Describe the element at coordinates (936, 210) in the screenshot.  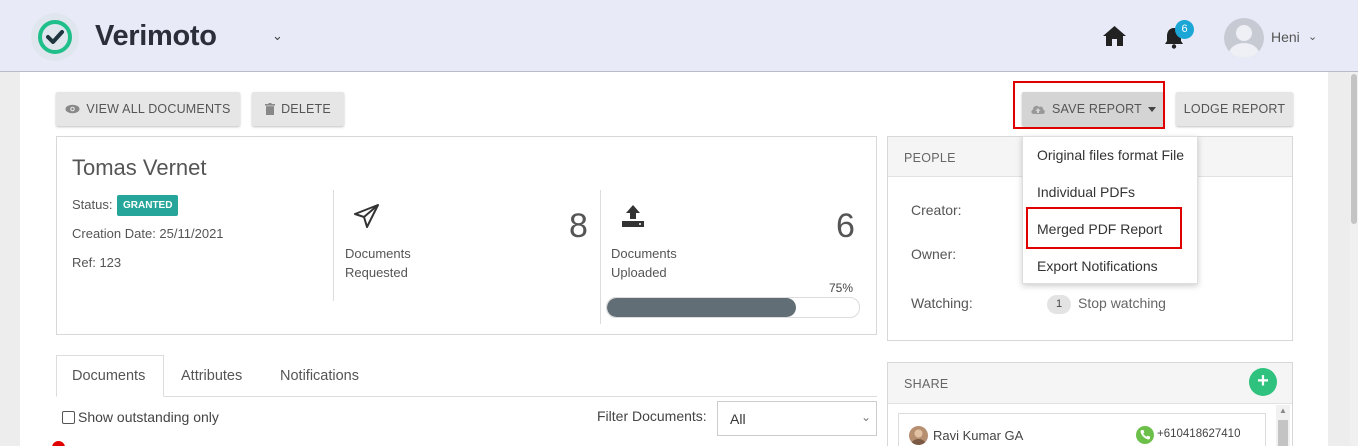
I see `creator-label: Creator:` at that location.